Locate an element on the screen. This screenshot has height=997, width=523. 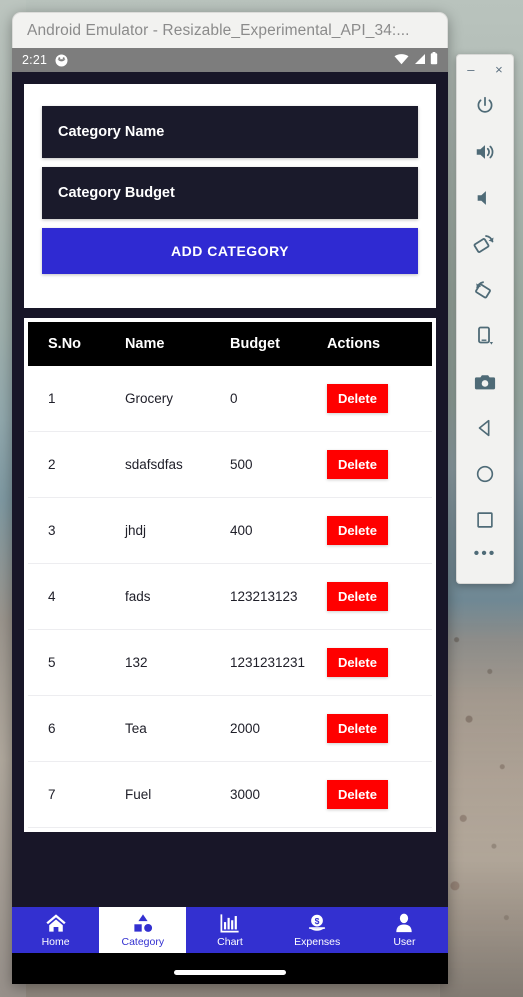
nav-item-home: Home is located at coordinates (55, 930).